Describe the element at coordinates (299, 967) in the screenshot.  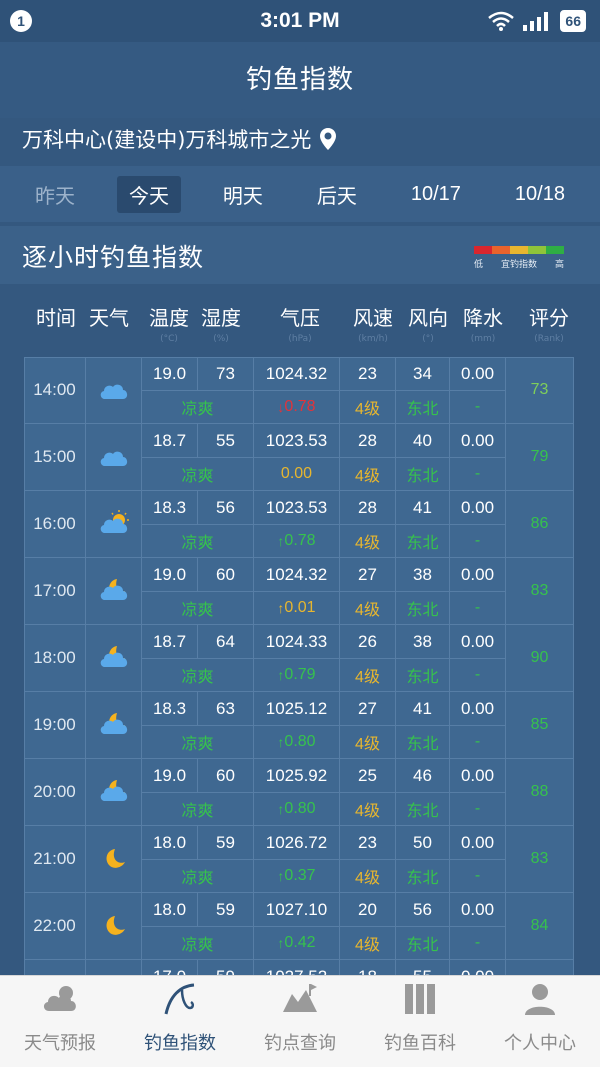
I see `table-row: 17.0591027.5218550.00` at that location.